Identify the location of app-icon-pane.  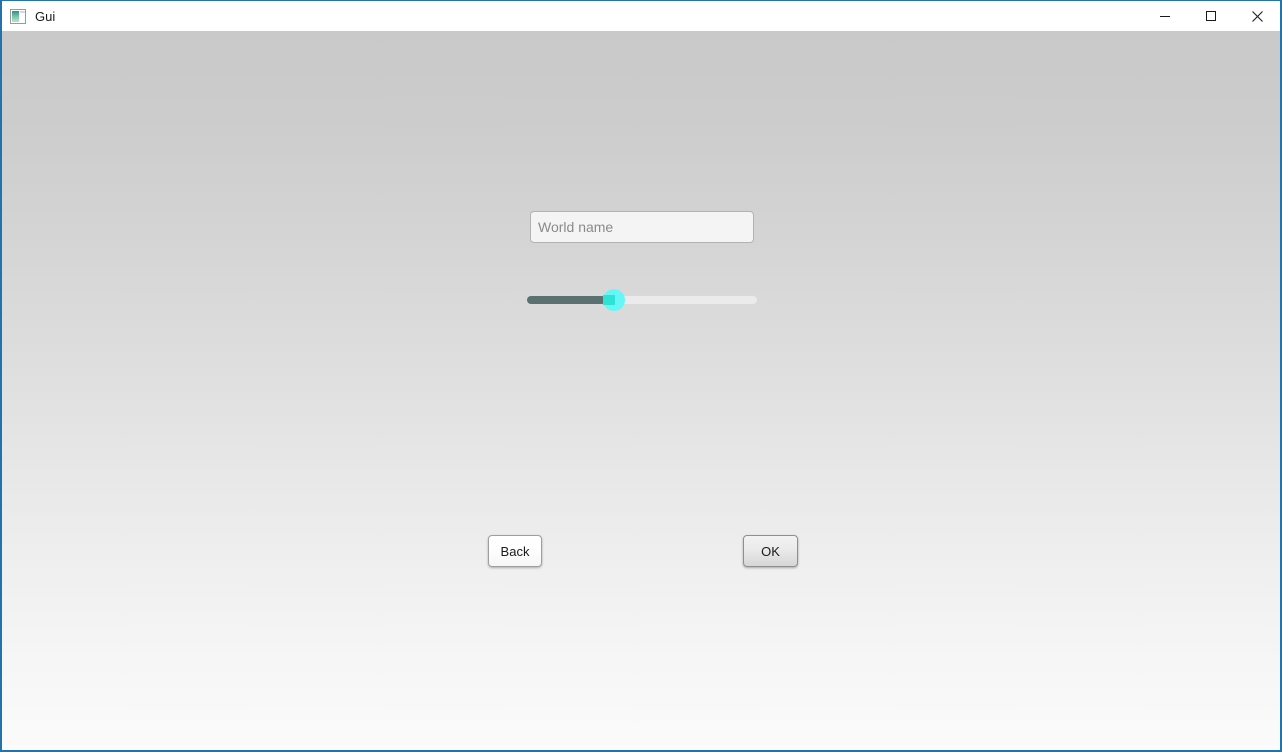
(15, 16).